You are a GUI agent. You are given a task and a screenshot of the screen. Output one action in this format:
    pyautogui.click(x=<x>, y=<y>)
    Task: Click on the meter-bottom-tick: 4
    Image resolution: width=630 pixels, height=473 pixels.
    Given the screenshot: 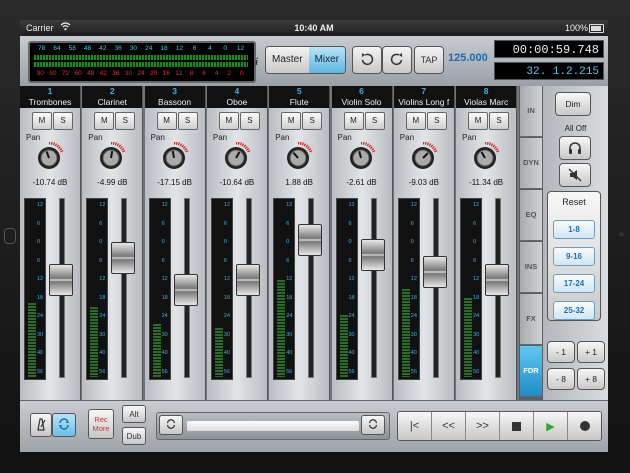 What is the action you would take?
    pyautogui.click(x=216, y=73)
    